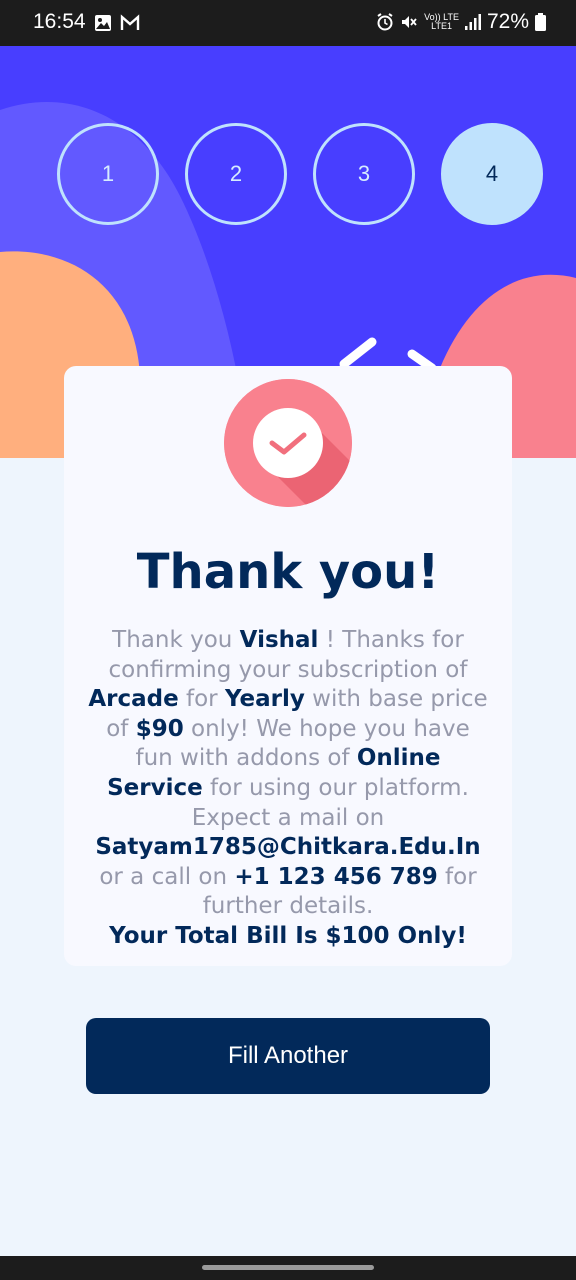 The height and width of the screenshot is (1280, 576). What do you see at coordinates (59, 21) in the screenshot?
I see `status-time: 16:54` at bounding box center [59, 21].